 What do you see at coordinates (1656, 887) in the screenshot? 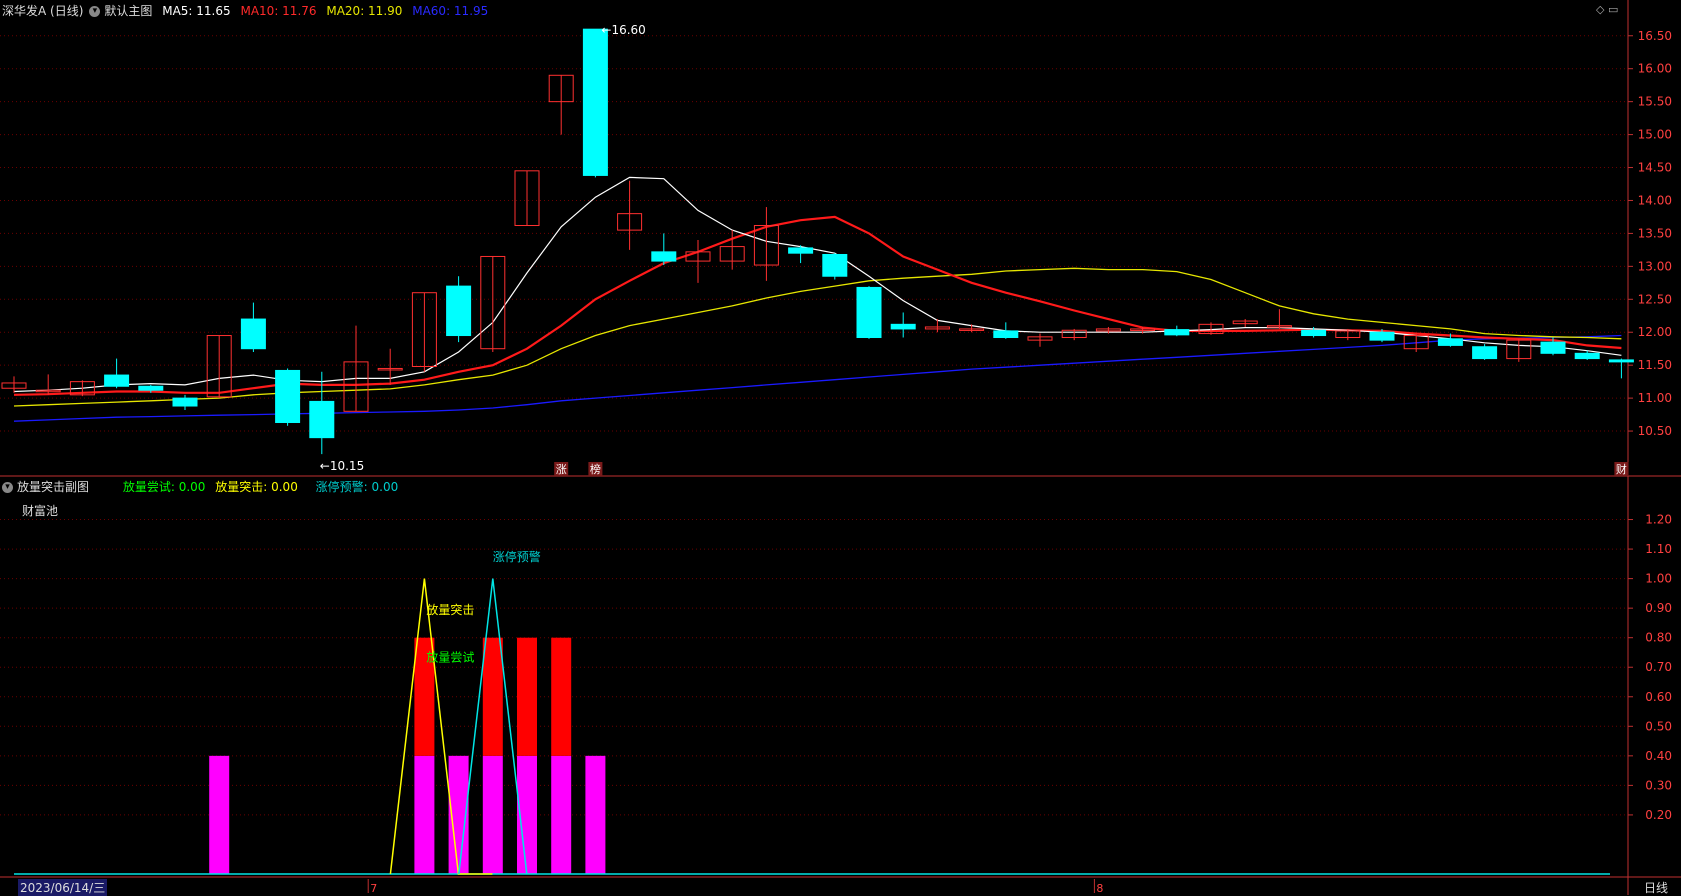
I see `period-label: 日线` at bounding box center [1656, 887].